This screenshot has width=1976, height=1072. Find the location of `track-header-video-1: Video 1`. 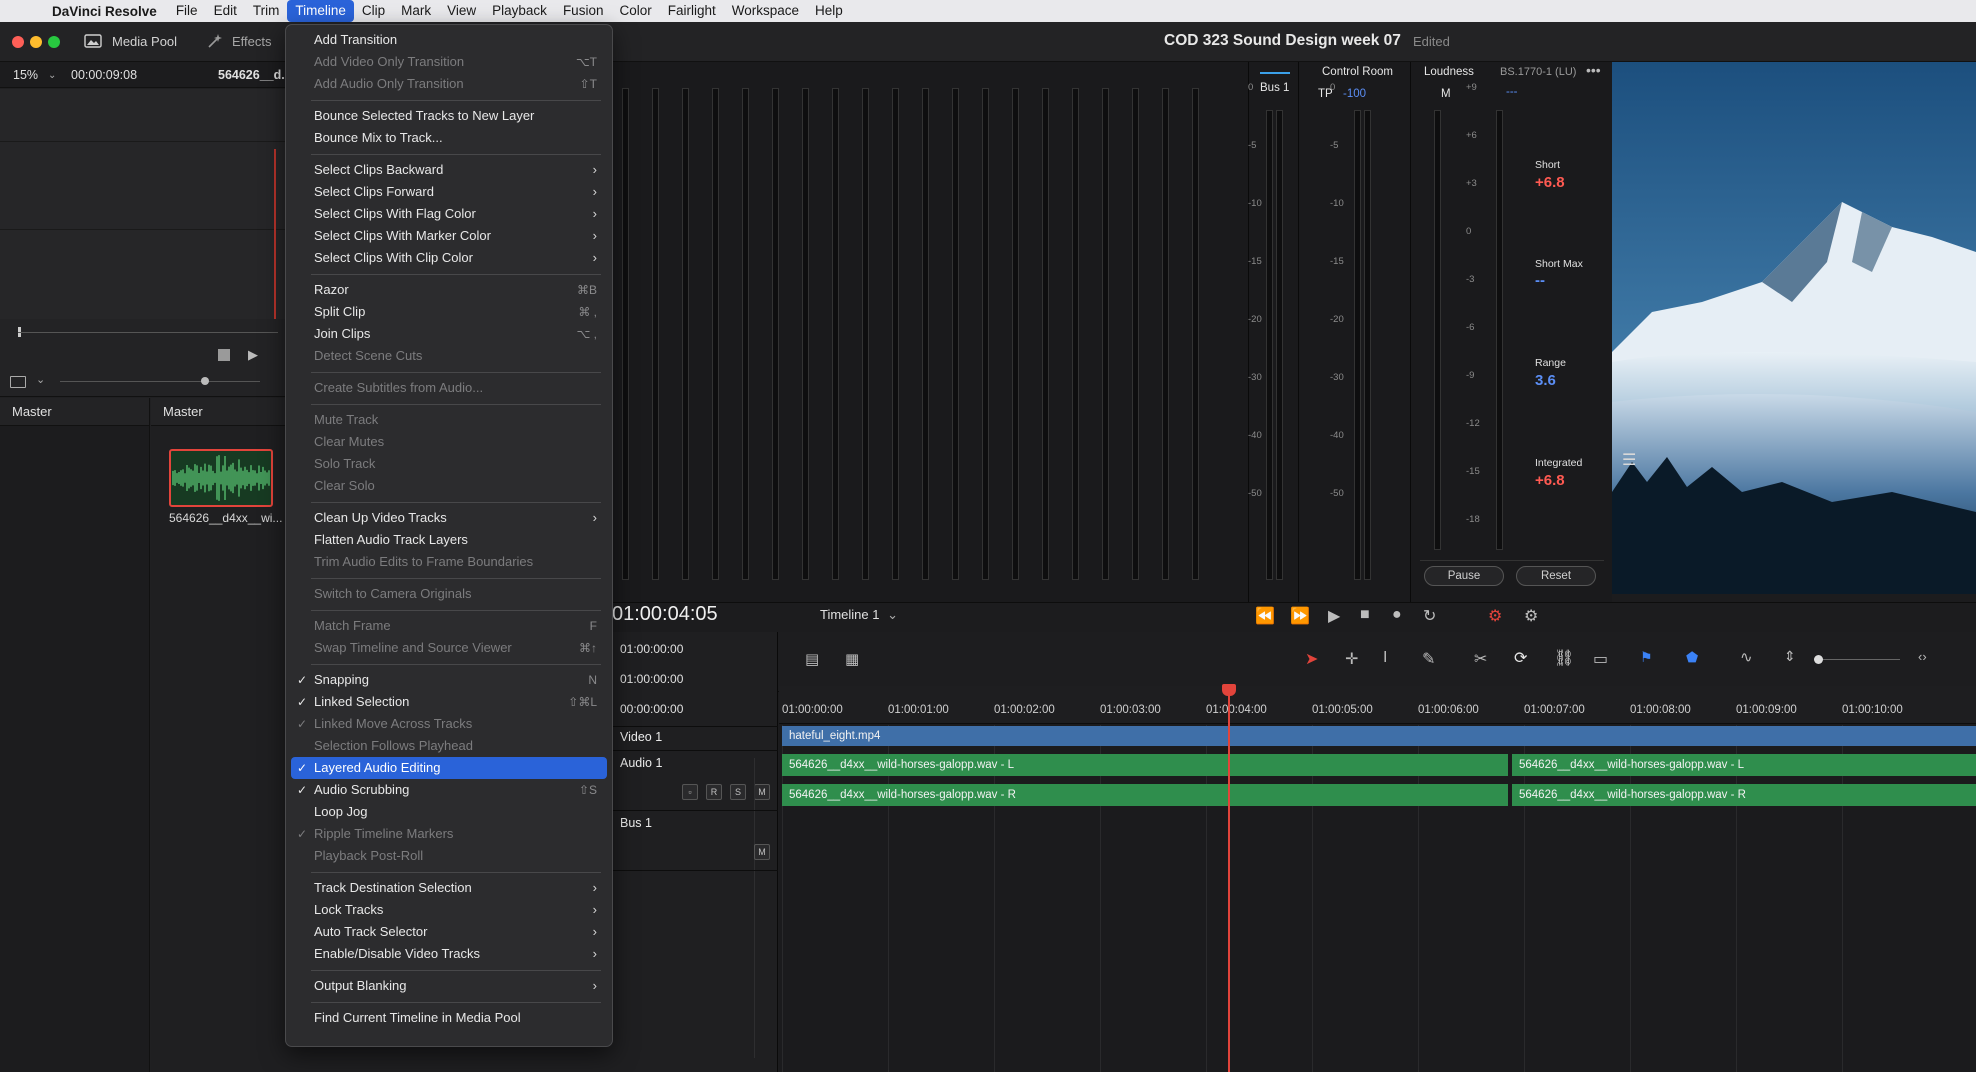

track-header-video-1: Video 1 is located at coordinates (641, 737).